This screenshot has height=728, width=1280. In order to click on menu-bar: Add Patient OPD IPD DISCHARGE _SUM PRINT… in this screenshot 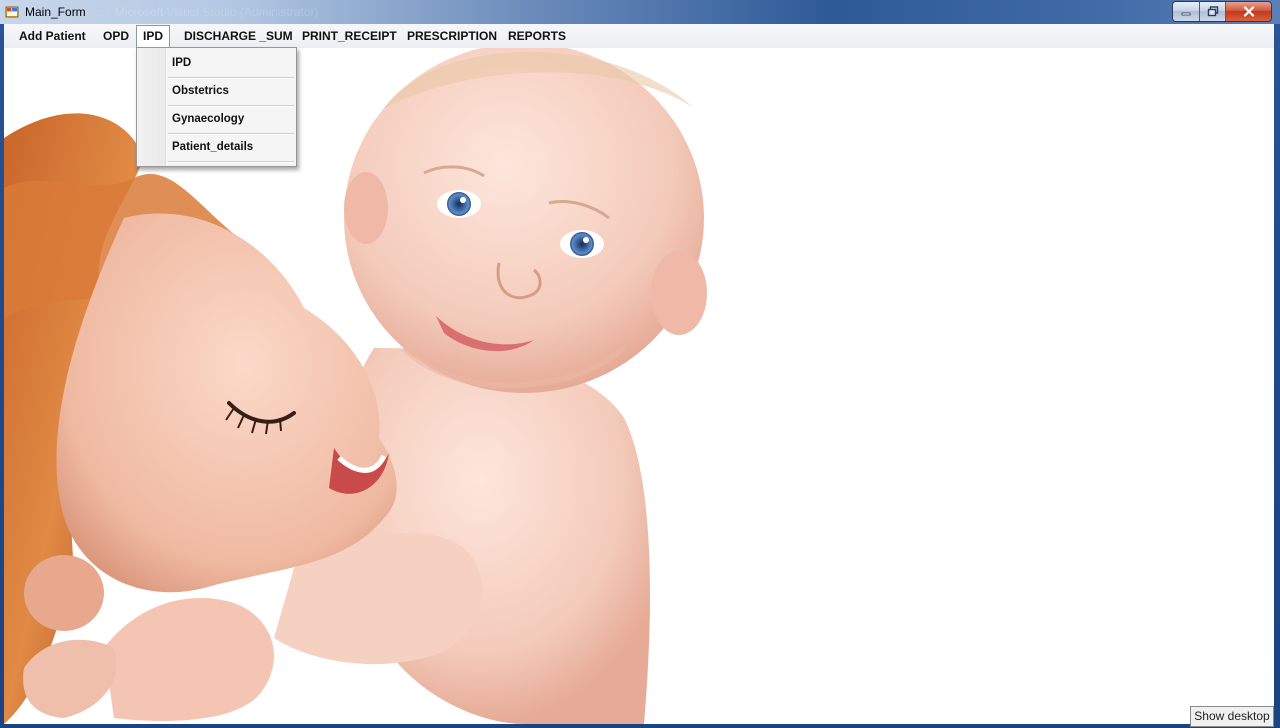, I will do `click(639, 36)`.